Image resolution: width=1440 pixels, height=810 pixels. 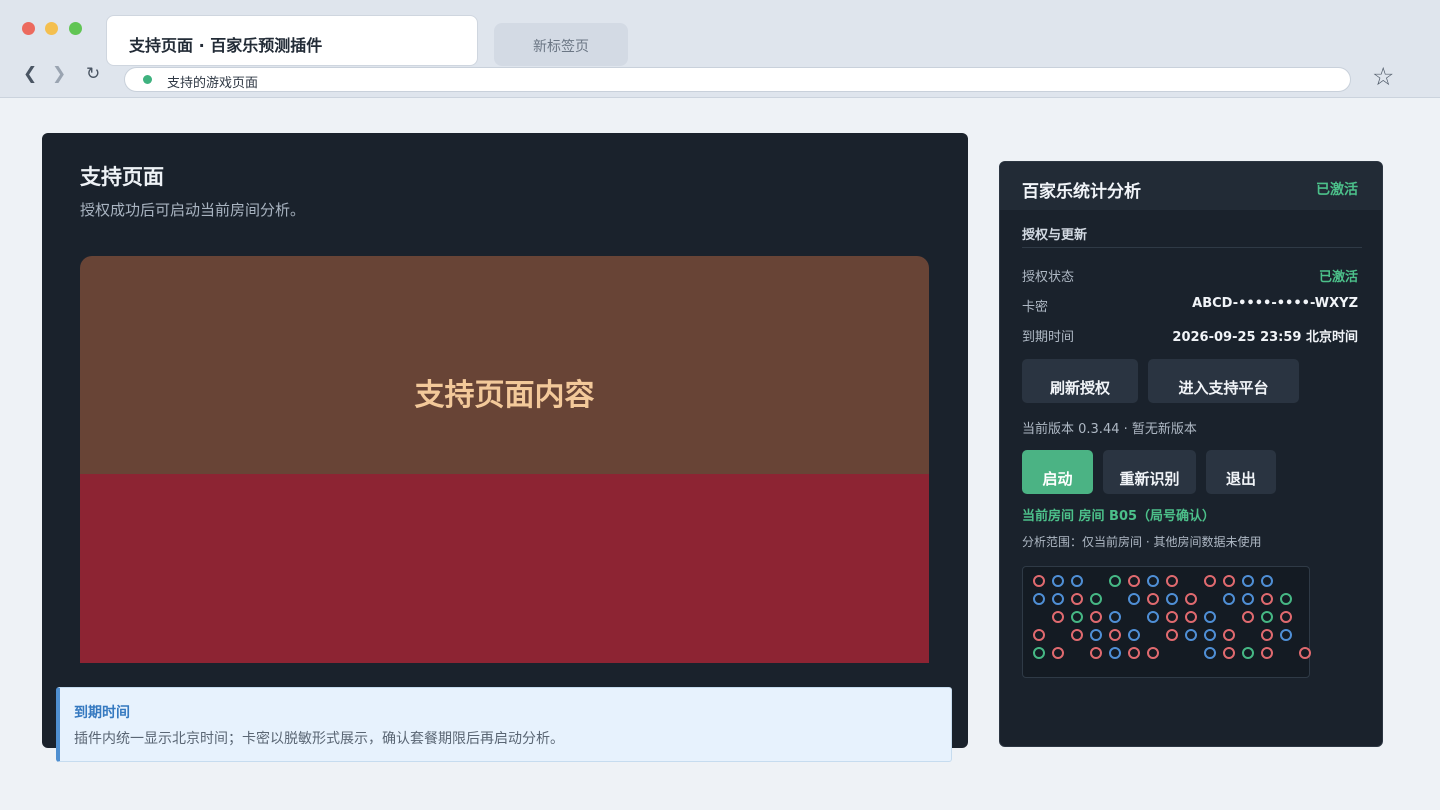 I want to click on row-value: 2026-09-25 23:59 北京时间, so click(x=1265, y=337).